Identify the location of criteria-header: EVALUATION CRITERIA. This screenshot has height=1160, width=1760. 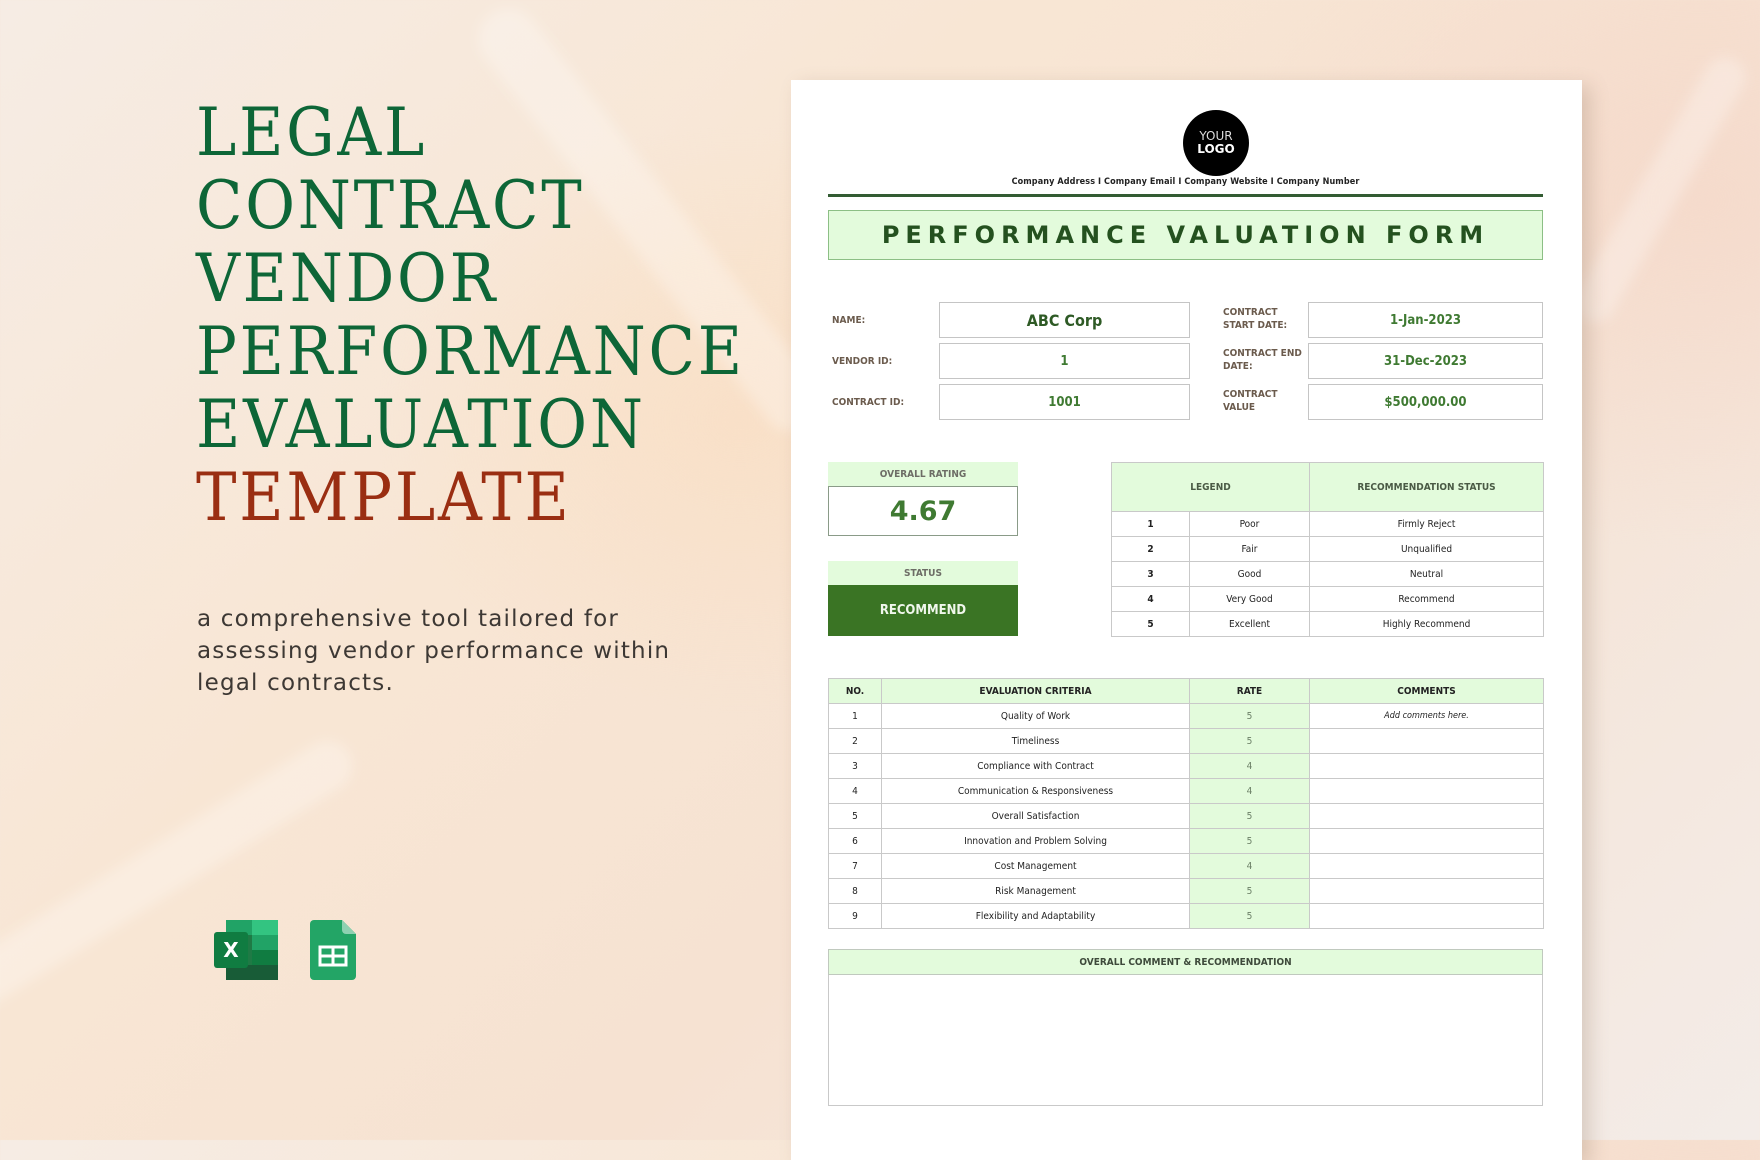
(1035, 691).